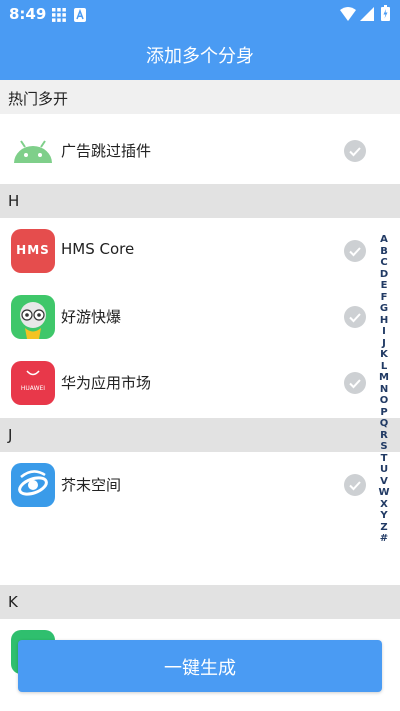 This screenshot has width=400, height=711. What do you see at coordinates (367, 15) in the screenshot?
I see `signal-icon` at bounding box center [367, 15].